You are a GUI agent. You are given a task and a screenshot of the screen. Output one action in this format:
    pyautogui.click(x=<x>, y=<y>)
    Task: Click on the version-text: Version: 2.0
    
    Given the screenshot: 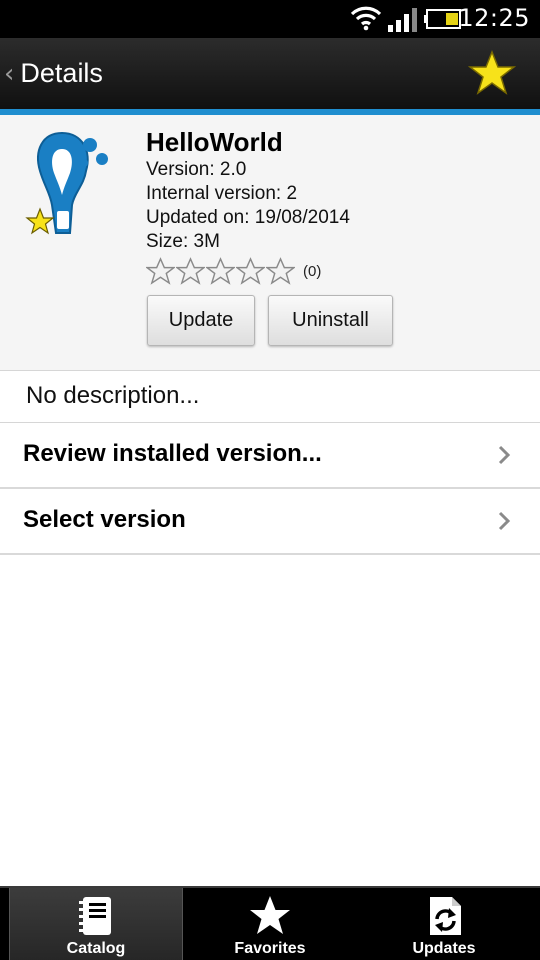 What is the action you would take?
    pyautogui.click(x=196, y=169)
    